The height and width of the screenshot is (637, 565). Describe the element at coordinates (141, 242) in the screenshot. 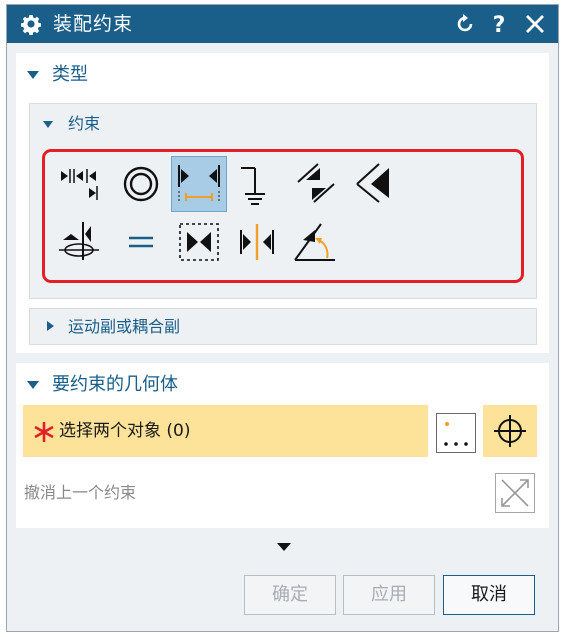

I see `equal-fit-icon` at that location.